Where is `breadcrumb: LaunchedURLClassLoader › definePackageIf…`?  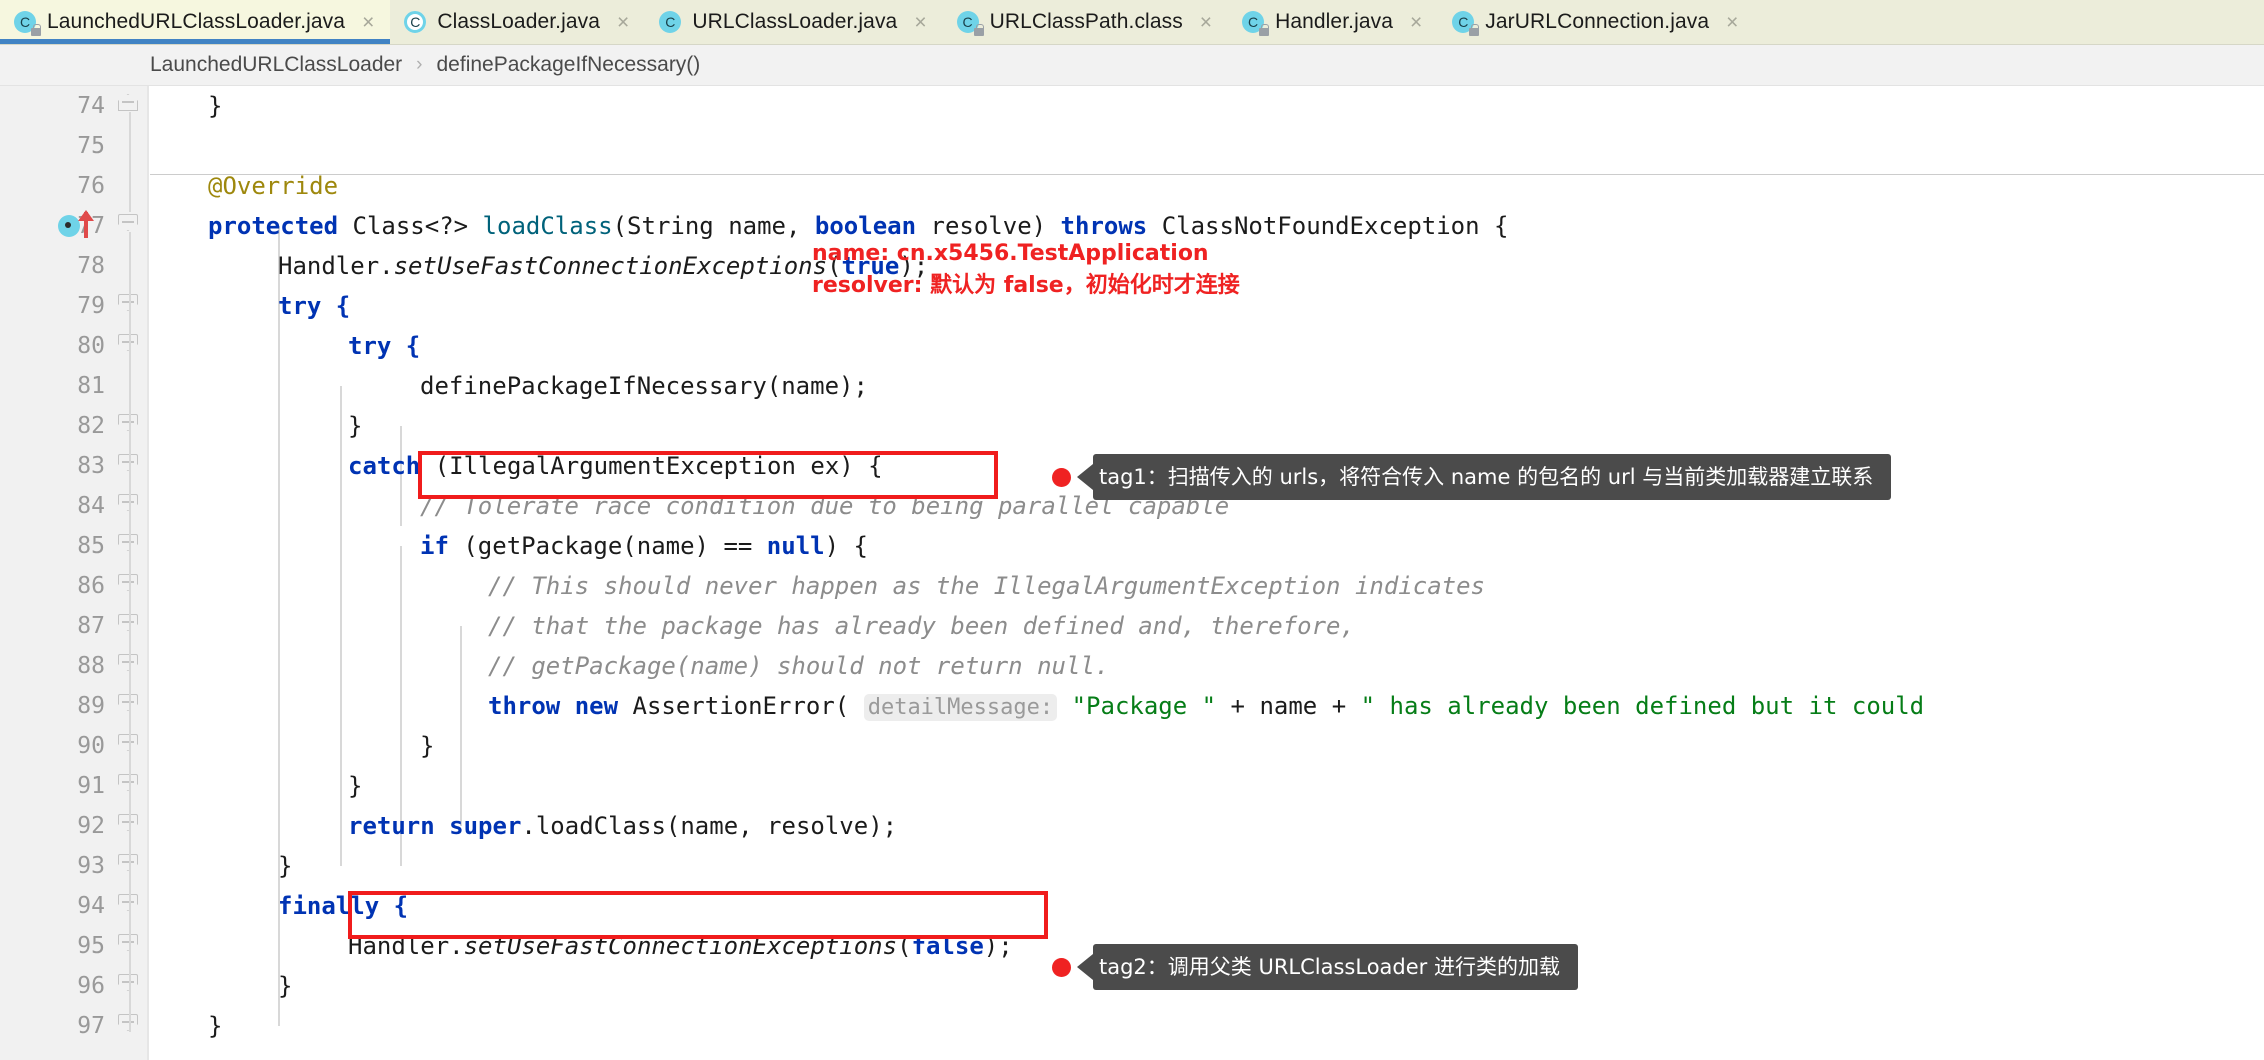 breadcrumb: LaunchedURLClassLoader › definePackageIf… is located at coordinates (1132, 65).